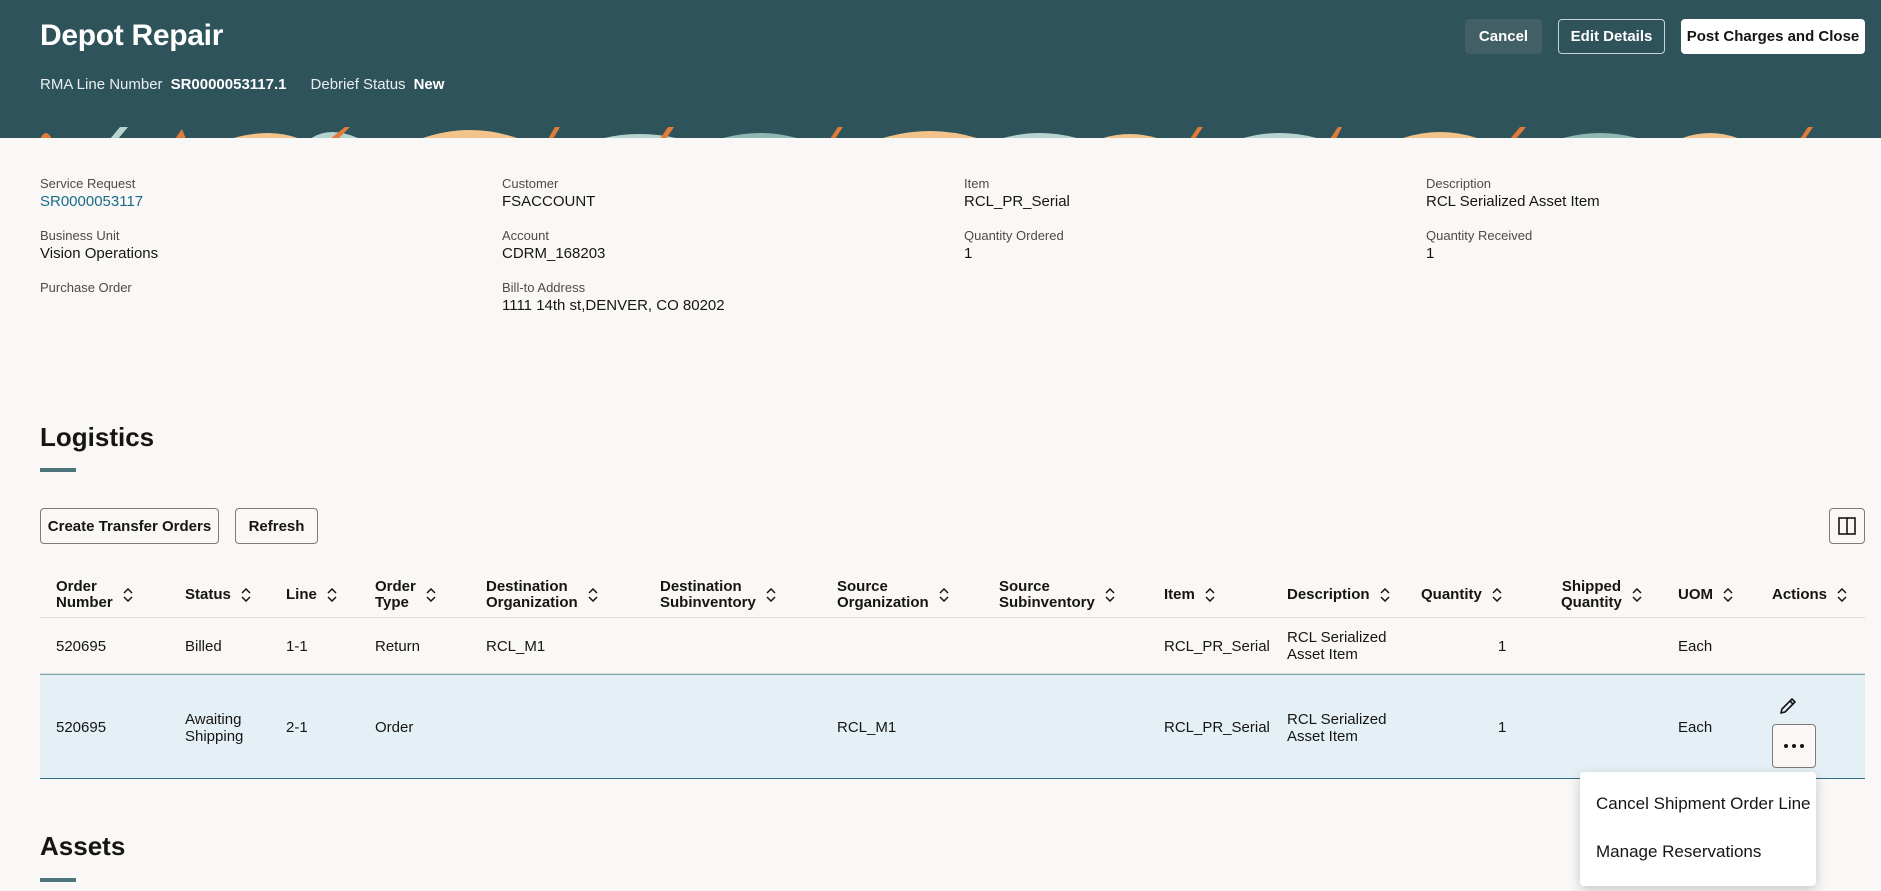  I want to click on cell-status: Awaiting Shipping, so click(214, 728).